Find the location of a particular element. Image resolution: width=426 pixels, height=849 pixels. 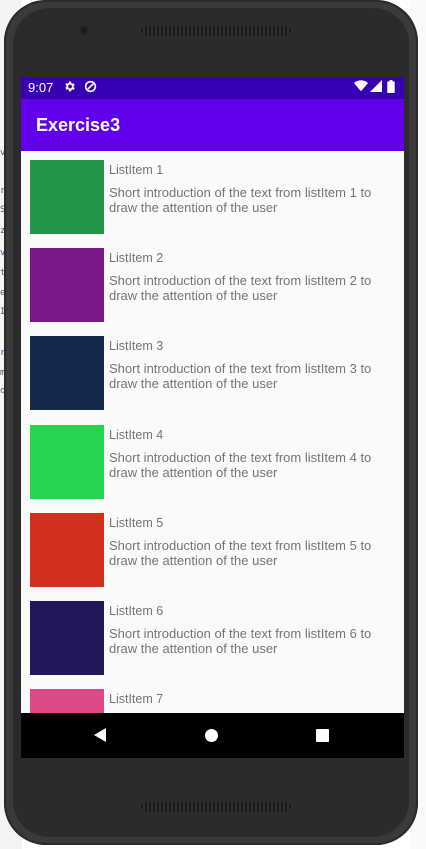

home-icon is located at coordinates (211, 735).